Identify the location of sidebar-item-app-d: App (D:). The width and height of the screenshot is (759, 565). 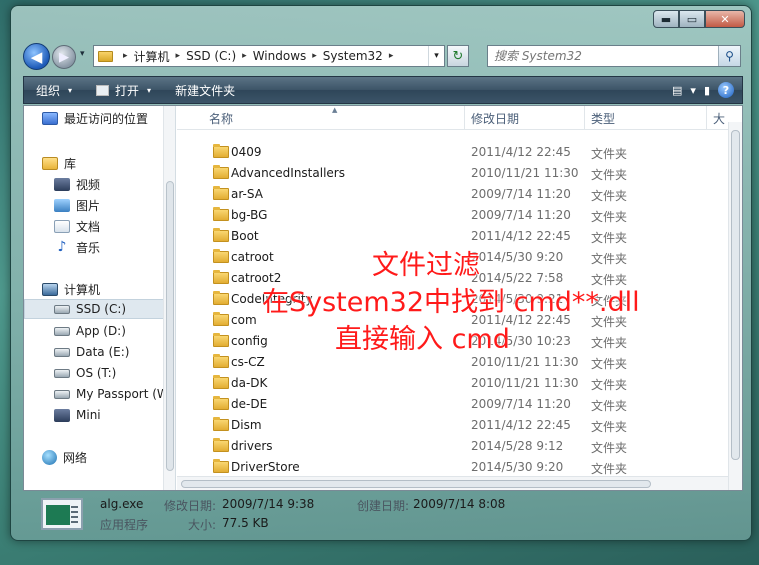
(90, 331).